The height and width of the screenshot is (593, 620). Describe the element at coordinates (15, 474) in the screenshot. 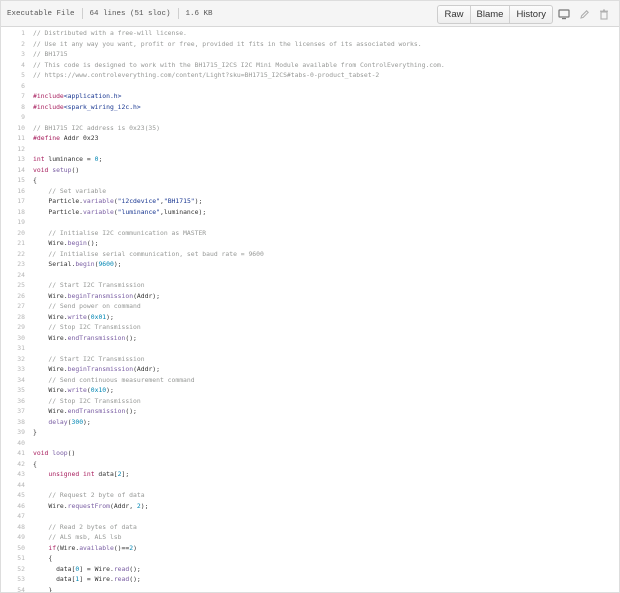

I see `line-number: 43` at that location.